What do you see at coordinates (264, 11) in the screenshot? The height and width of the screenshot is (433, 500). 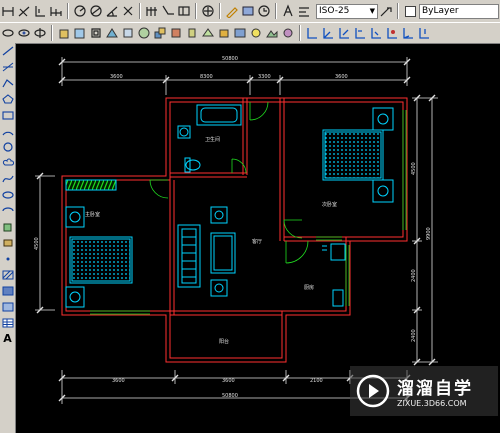 I see `update-dim-icon` at bounding box center [264, 11].